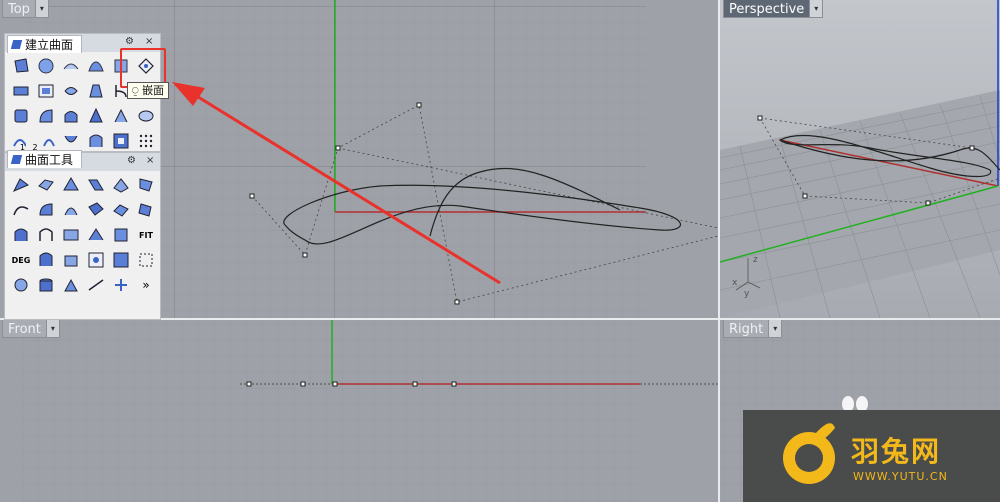 This screenshot has height=502, width=1000. Describe the element at coordinates (21, 66) in the screenshot. I see `surface-from-corner-points-icon` at that location.